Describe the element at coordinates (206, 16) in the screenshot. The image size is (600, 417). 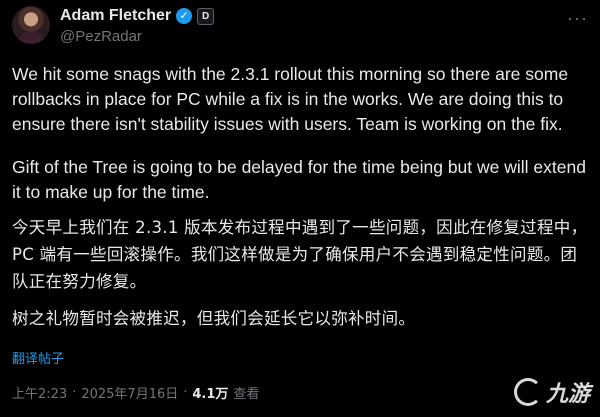
I see `affiliate-badge-icon: D` at that location.